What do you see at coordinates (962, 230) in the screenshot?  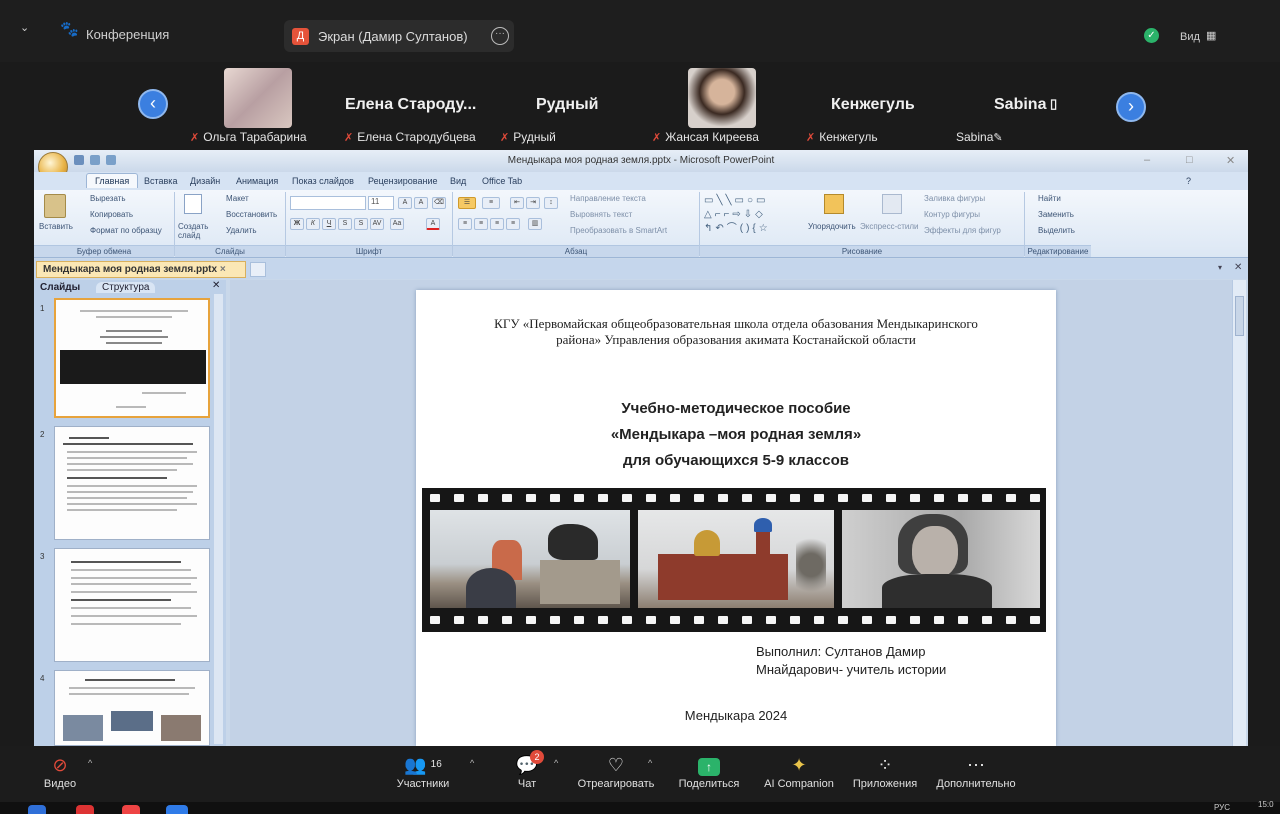 I see `shape-effects-button: Эффекты для фигур` at bounding box center [962, 230].